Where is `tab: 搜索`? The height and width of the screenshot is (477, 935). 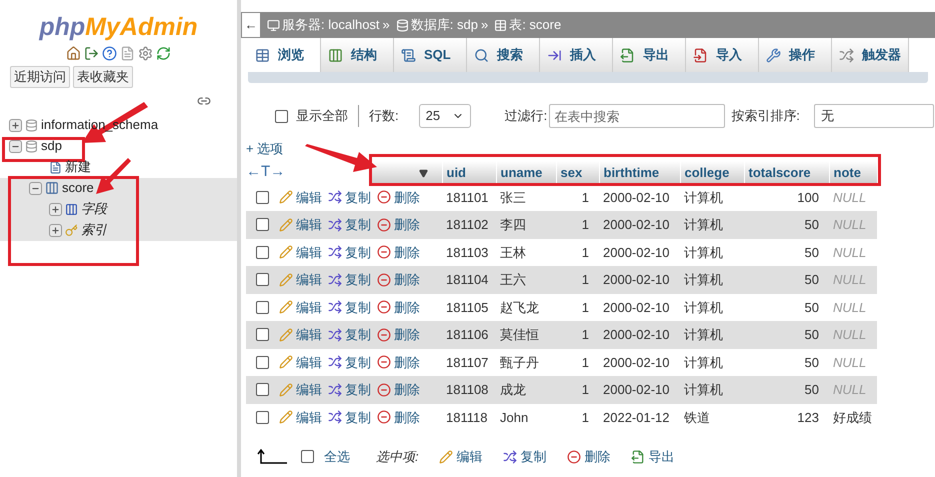
tab: 搜索 is located at coordinates (503, 55).